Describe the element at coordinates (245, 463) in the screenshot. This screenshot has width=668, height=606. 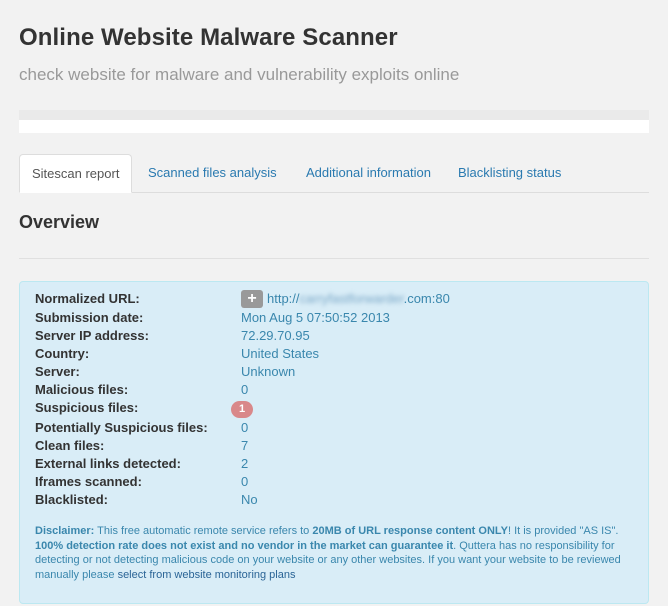
I see `row-value: 2` at that location.